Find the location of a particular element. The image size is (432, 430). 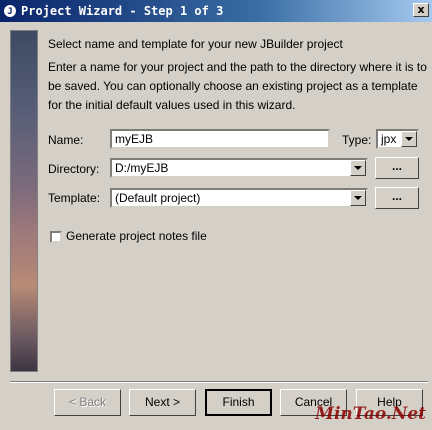

directory-dropdown-arrow-icon is located at coordinates (358, 168).